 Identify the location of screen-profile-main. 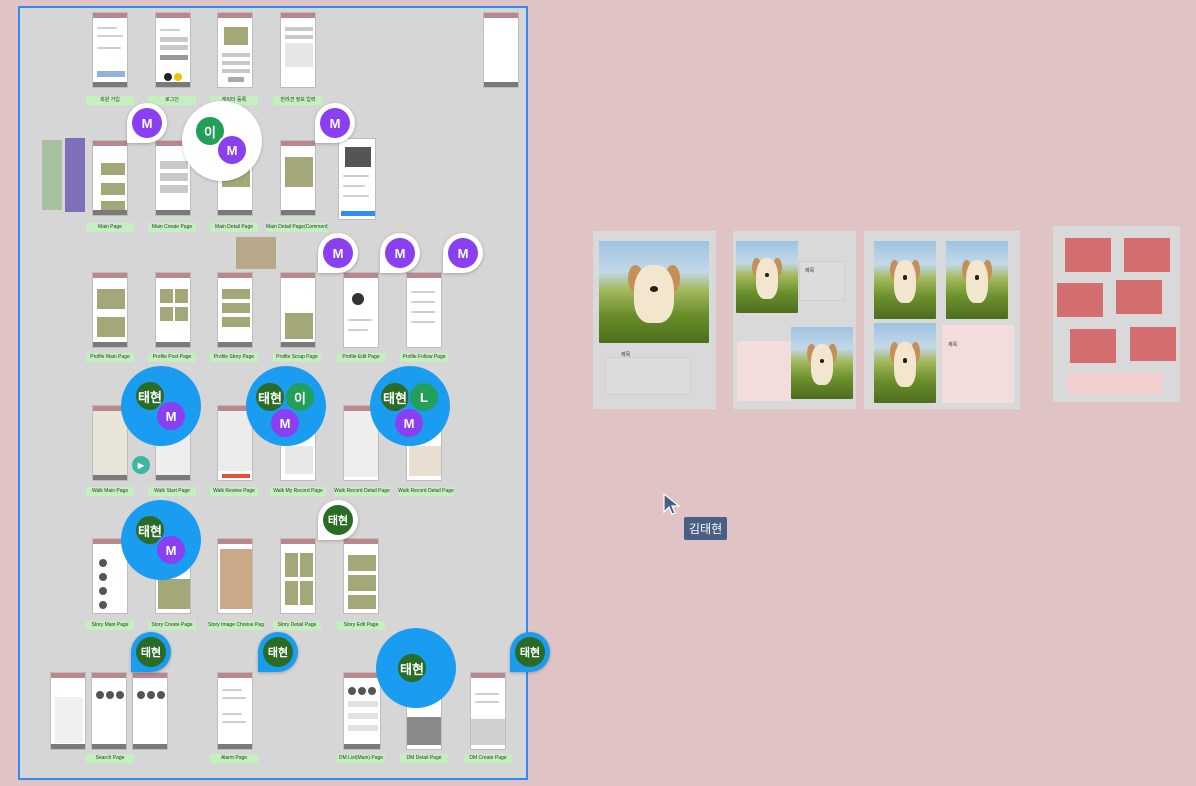
(110, 310).